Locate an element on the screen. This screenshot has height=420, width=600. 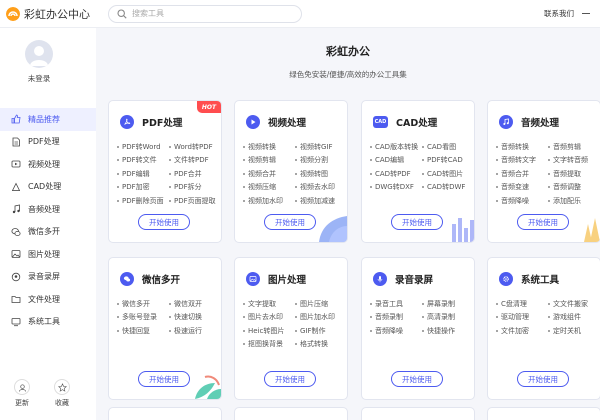
feature-item: CAD转DWF is located at coordinates (448, 187).